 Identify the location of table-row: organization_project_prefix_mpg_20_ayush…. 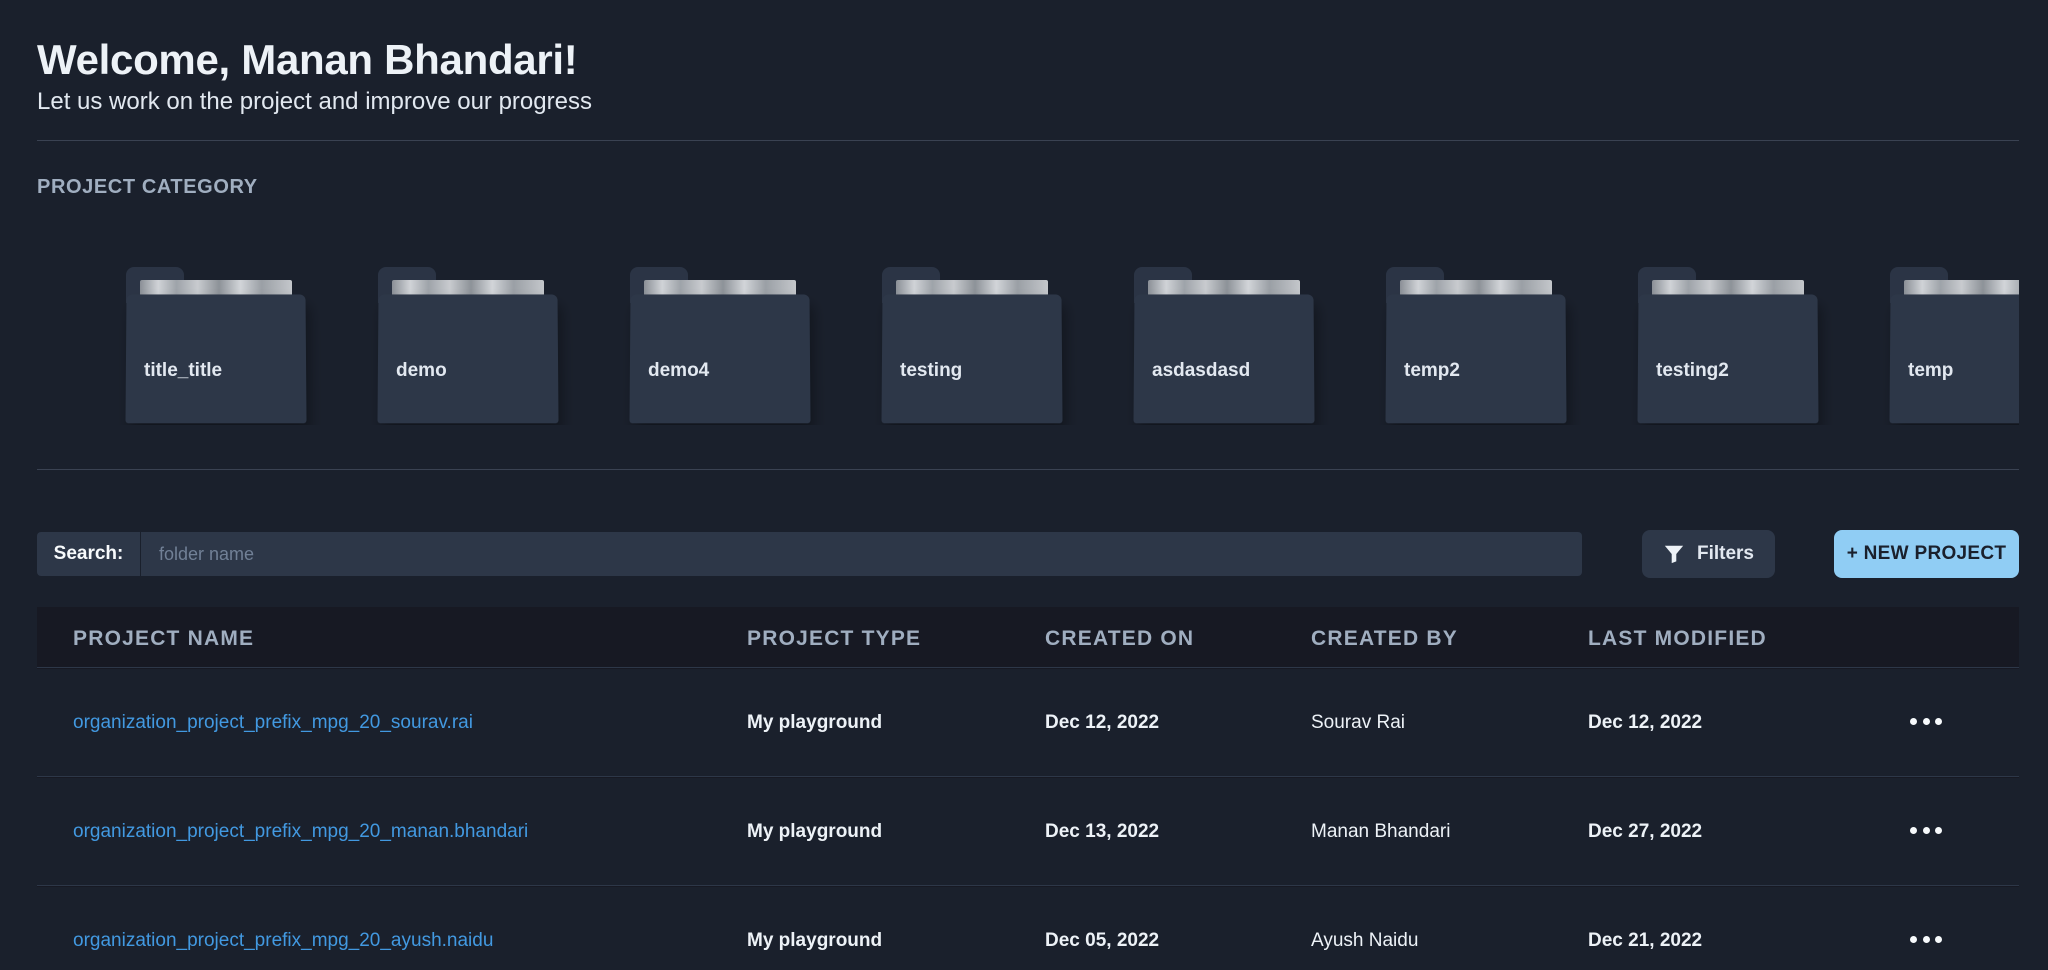
(1028, 928).